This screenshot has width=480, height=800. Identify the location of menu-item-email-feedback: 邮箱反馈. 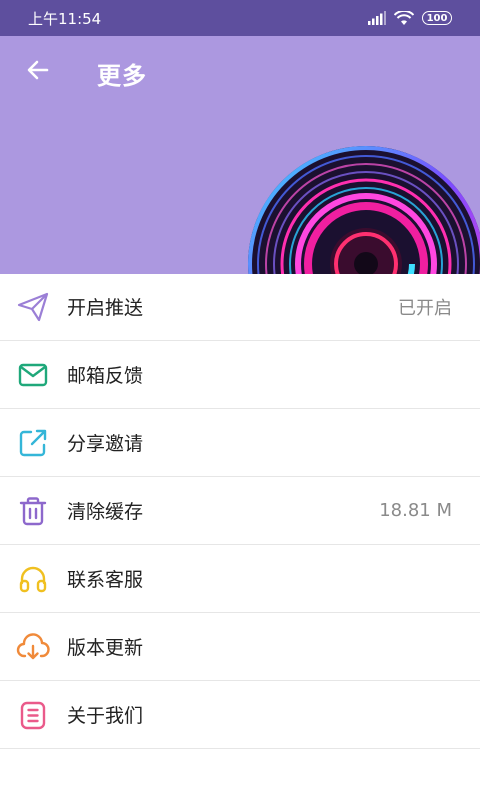
(240, 375).